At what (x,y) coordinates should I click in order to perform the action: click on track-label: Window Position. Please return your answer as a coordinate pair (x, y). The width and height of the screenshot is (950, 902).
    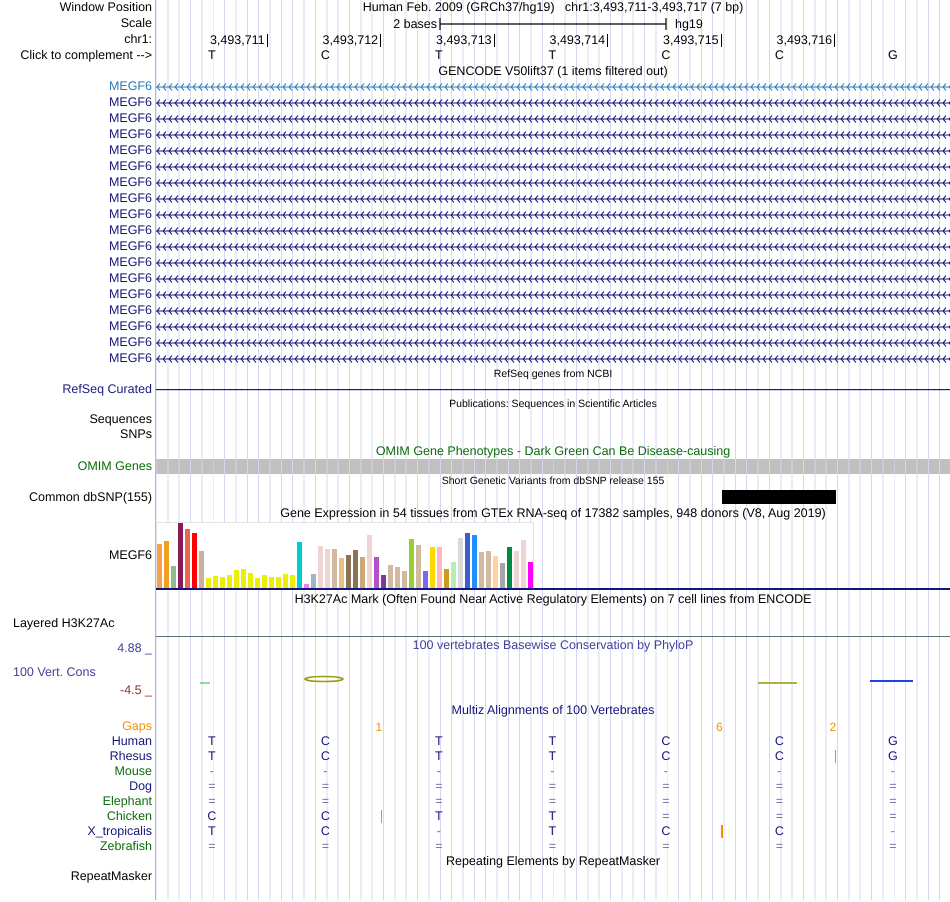
    Looking at the image, I should click on (106, 8).